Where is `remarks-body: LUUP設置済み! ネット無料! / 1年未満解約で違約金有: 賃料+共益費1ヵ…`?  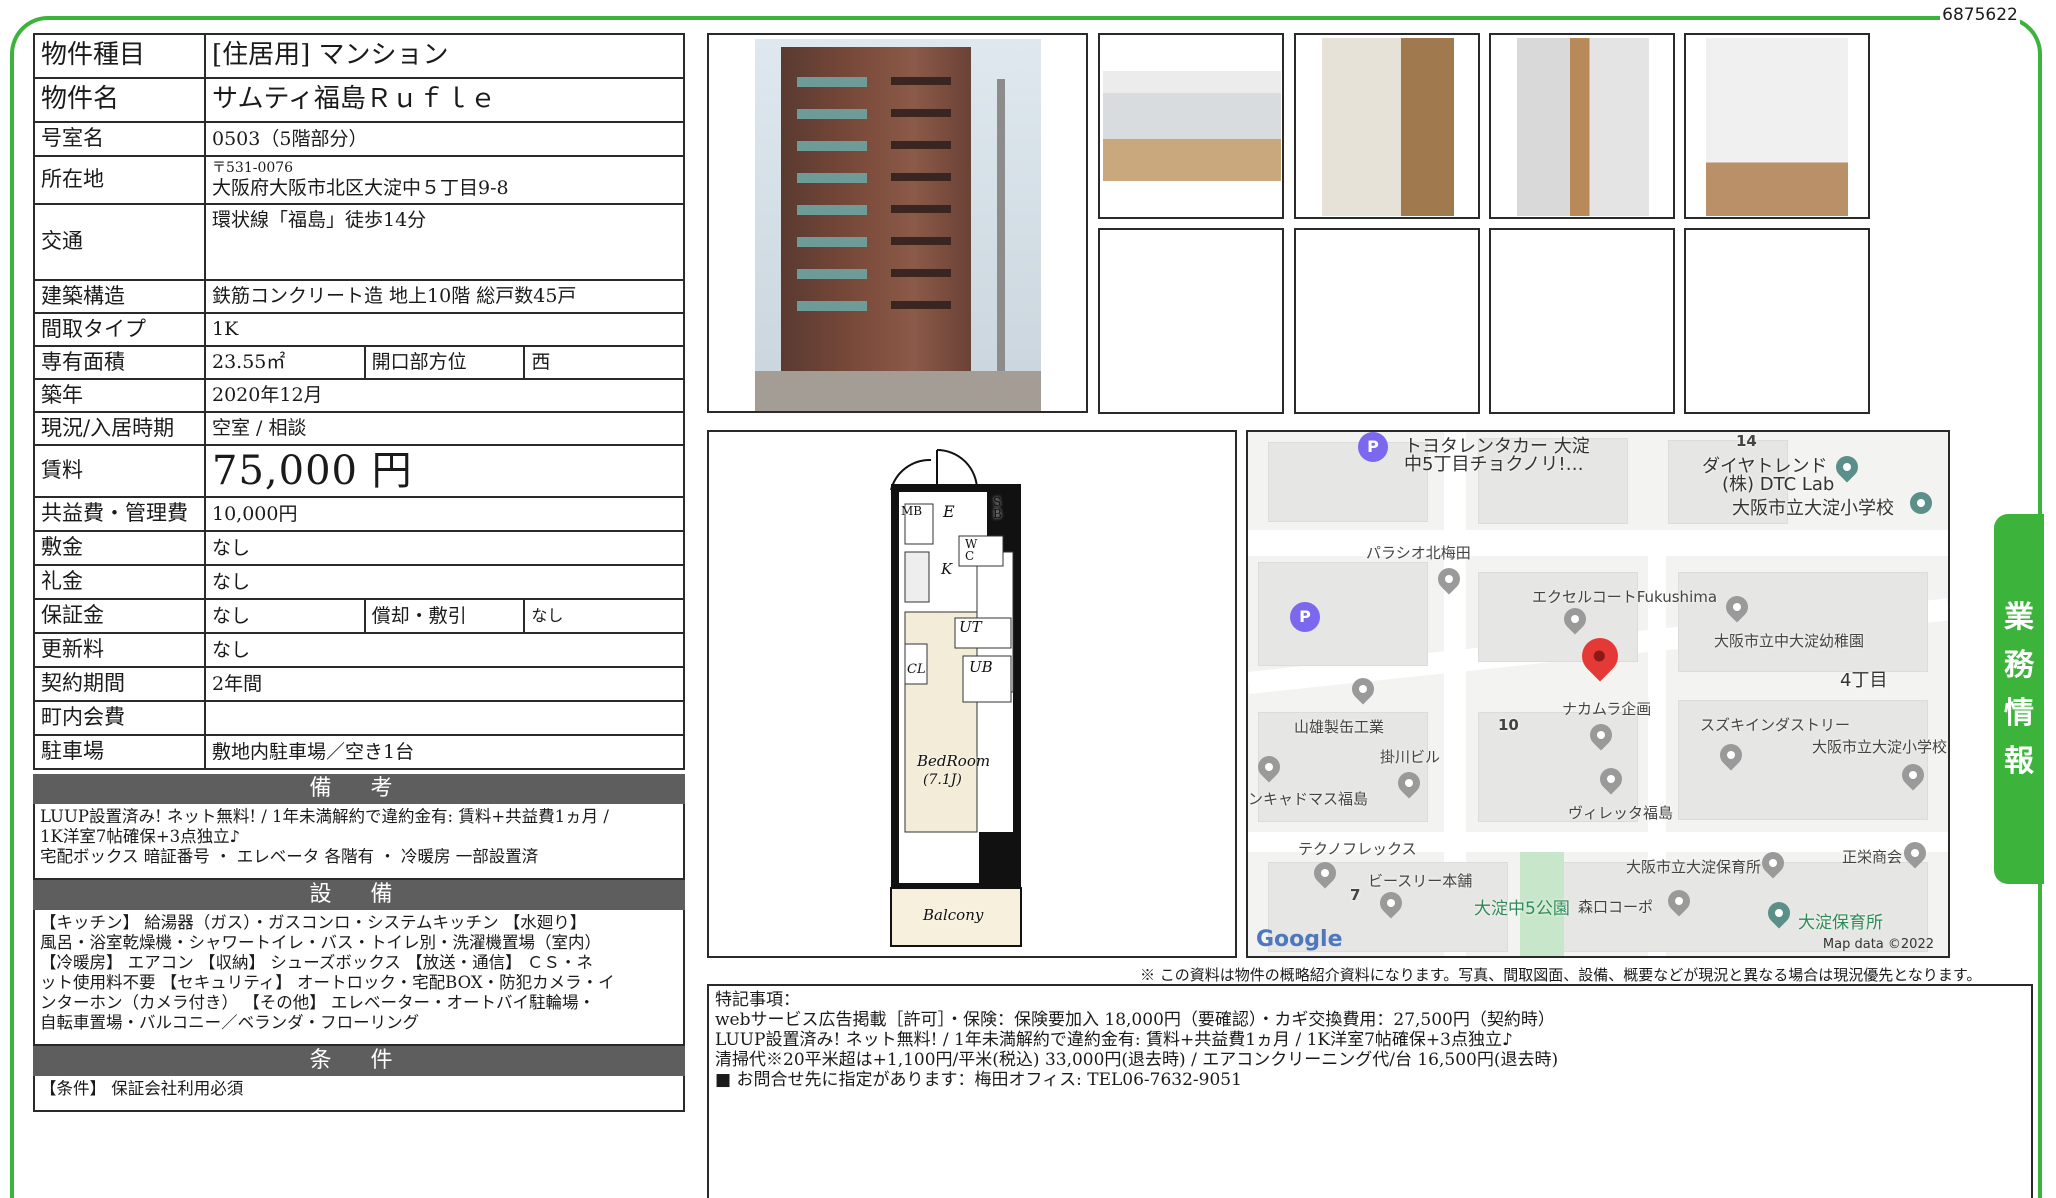 remarks-body: LUUP設置済み! ネット無料! / 1年未満解約で違約金有: 賃料+共益費1ヵ… is located at coordinates (359, 842).